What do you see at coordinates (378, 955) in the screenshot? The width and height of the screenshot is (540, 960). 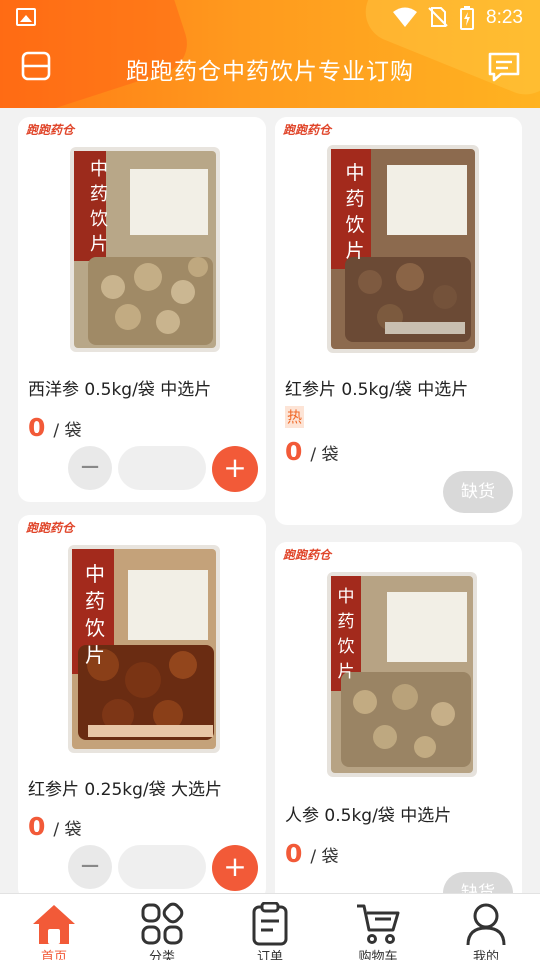 I see `nav-label: 购物车` at bounding box center [378, 955].